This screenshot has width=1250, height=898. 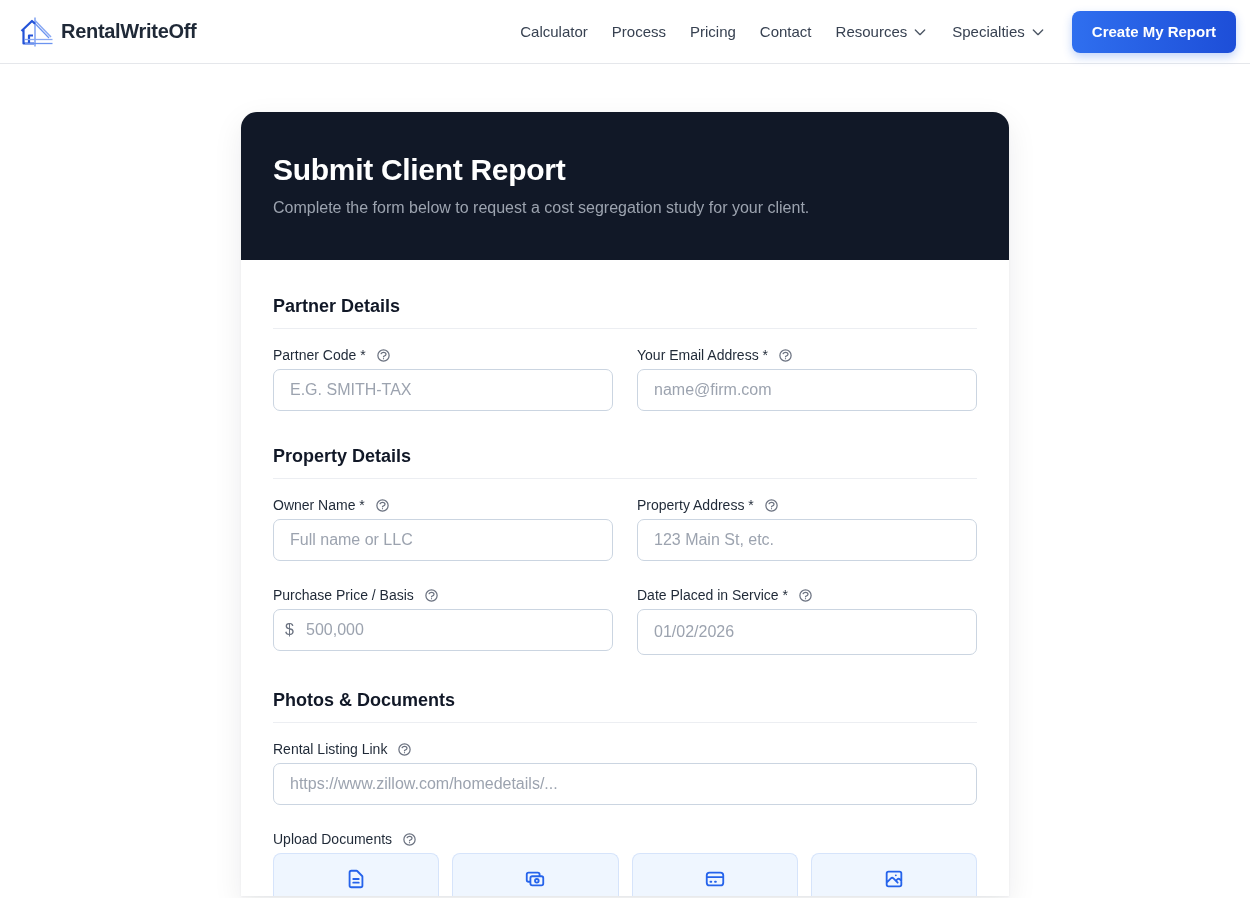 What do you see at coordinates (554, 31) in the screenshot?
I see `nav-link: Calculator` at bounding box center [554, 31].